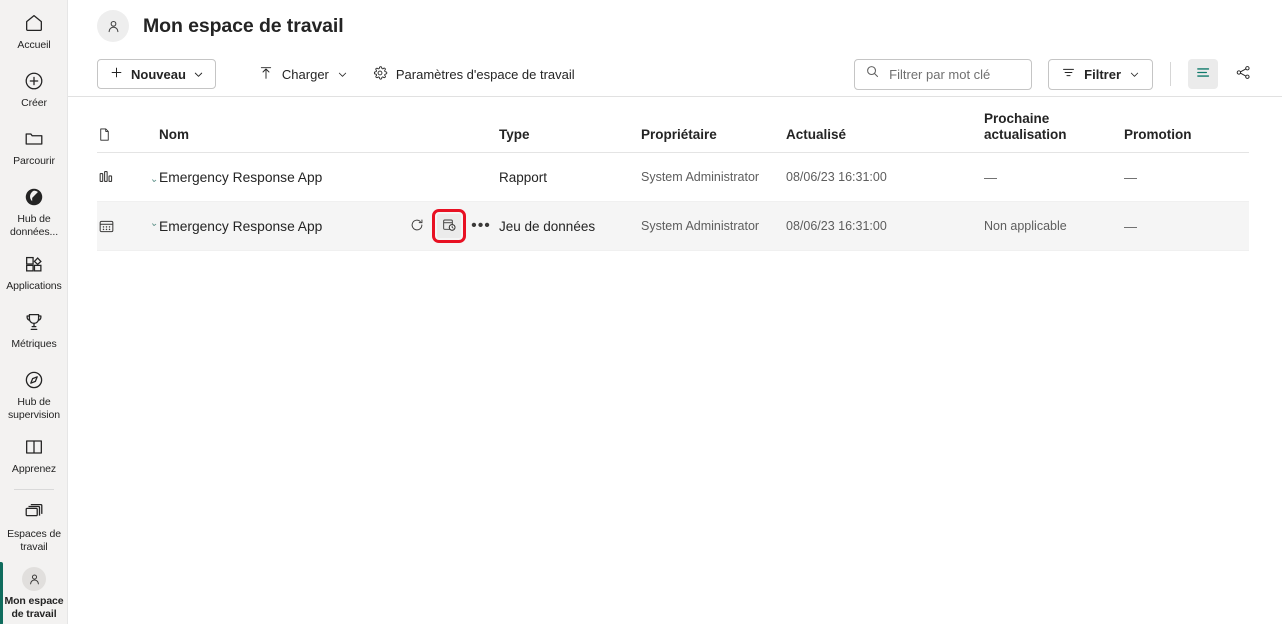 Image resolution: width=1282 pixels, height=624 pixels. Describe the element at coordinates (33, 489) in the screenshot. I see `sidebar-divider` at that location.